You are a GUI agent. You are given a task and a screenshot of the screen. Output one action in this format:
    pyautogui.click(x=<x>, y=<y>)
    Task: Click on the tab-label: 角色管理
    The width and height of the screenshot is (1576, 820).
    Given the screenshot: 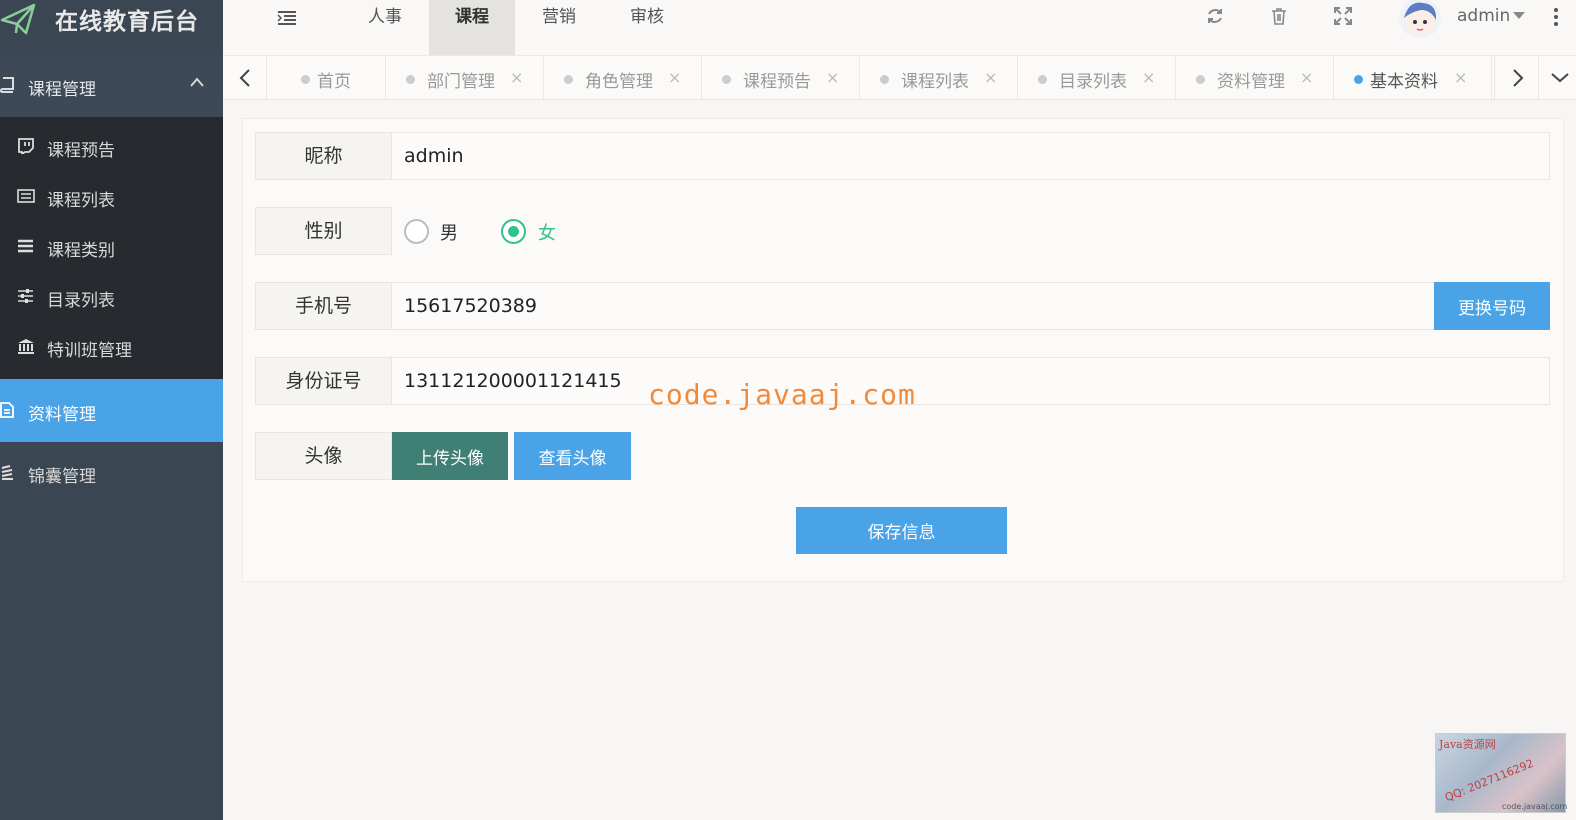 What is the action you would take?
    pyautogui.click(x=619, y=82)
    